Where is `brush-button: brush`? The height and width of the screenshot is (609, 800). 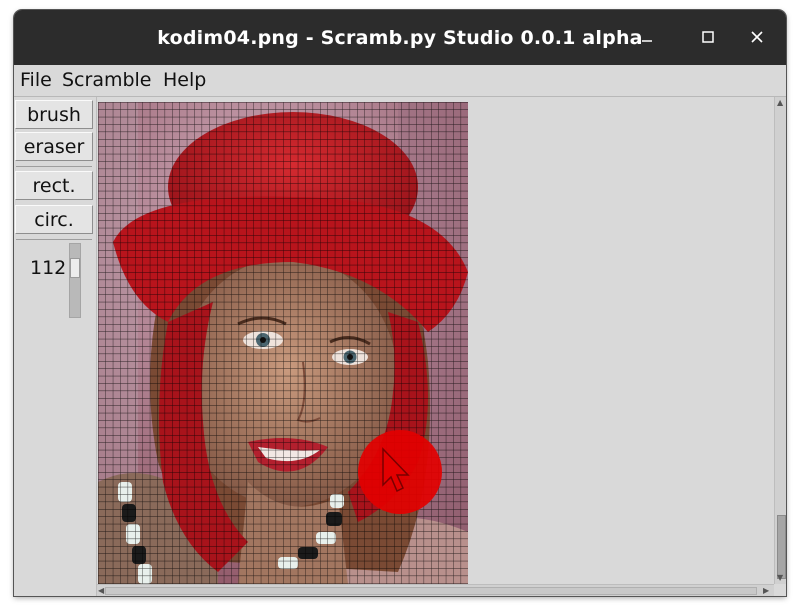
brush-button: brush is located at coordinates (54, 114).